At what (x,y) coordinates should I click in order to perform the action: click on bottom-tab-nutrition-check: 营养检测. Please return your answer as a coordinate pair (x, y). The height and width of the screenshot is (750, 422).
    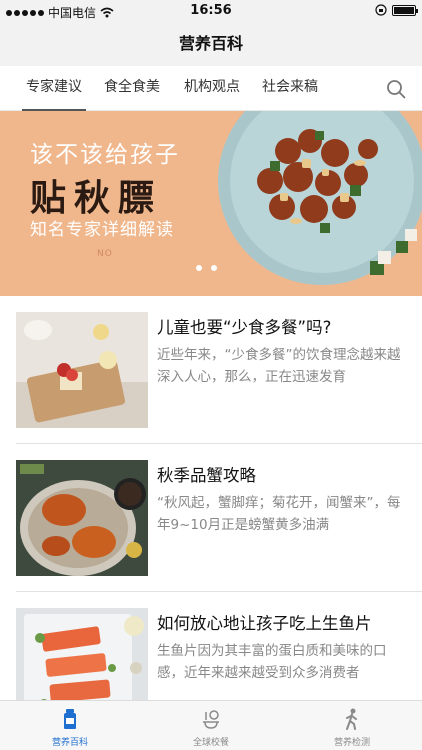
    Looking at the image, I should click on (352, 725).